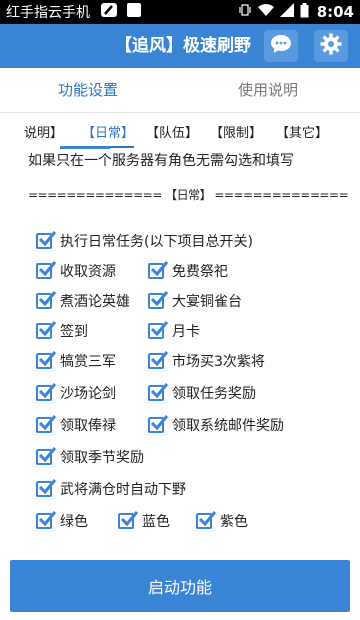  What do you see at coordinates (200, 272) in the screenshot?
I see `checkbox-label: 免费祭祀` at bounding box center [200, 272].